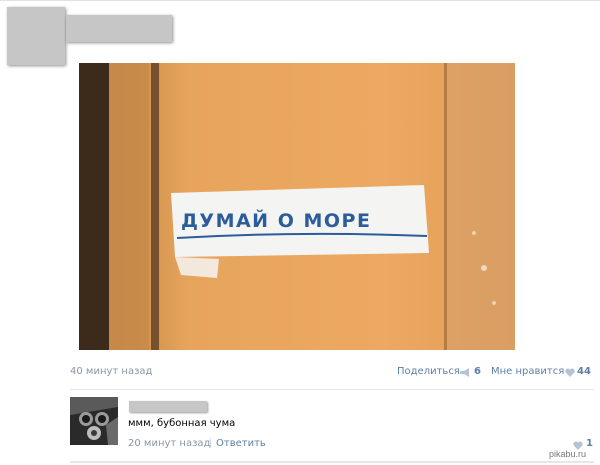  What do you see at coordinates (300, 0) in the screenshot?
I see `top-divider` at bounding box center [300, 0].